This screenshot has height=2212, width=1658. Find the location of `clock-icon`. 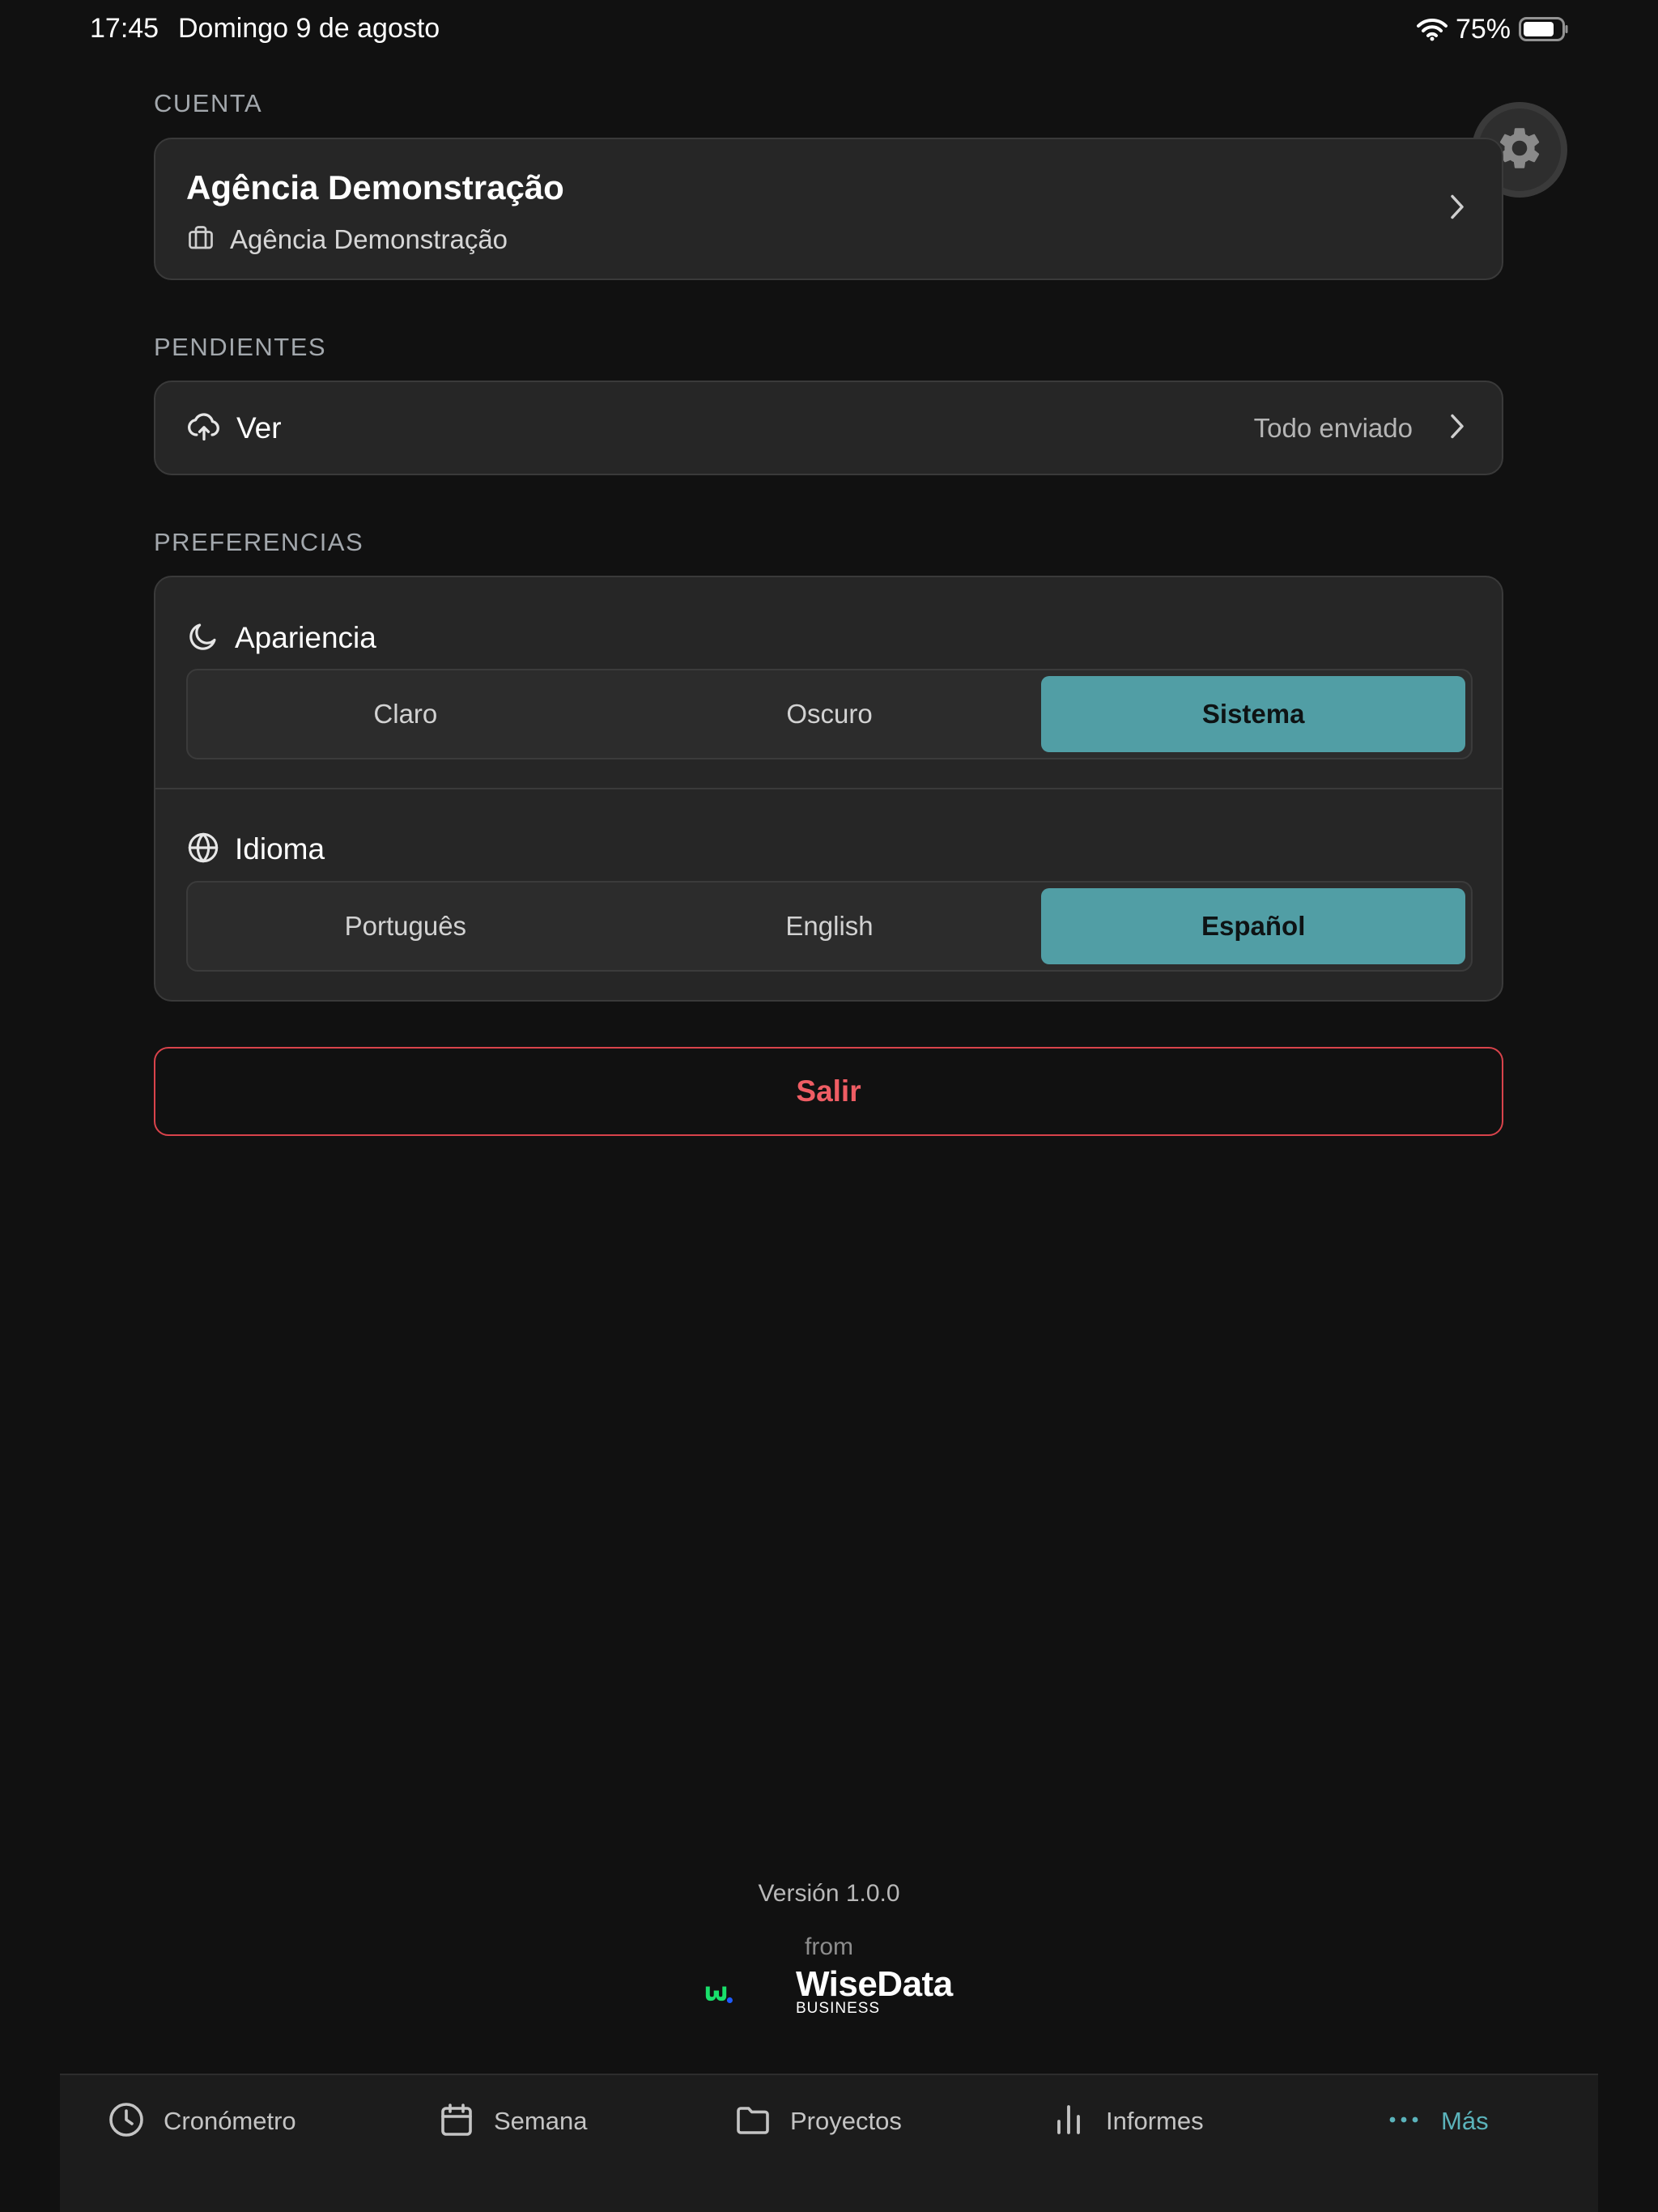

clock-icon is located at coordinates (126, 2121).